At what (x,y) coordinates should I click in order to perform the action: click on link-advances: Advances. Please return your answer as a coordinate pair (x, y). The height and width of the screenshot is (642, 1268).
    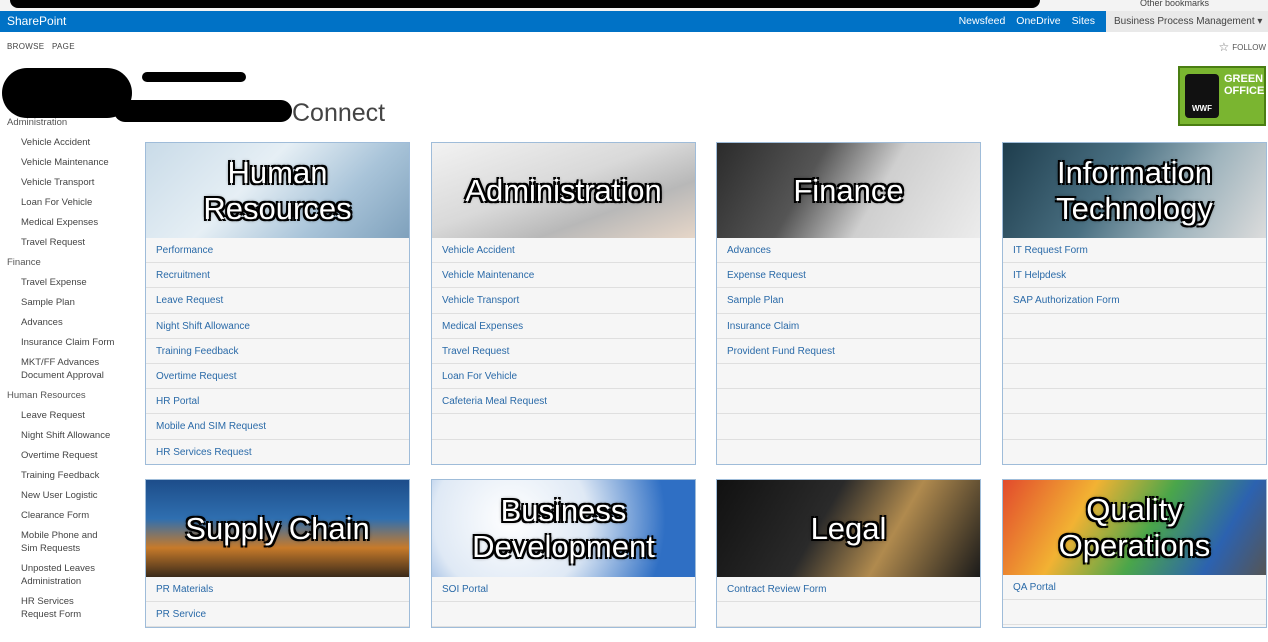
    Looking at the image, I should click on (848, 251).